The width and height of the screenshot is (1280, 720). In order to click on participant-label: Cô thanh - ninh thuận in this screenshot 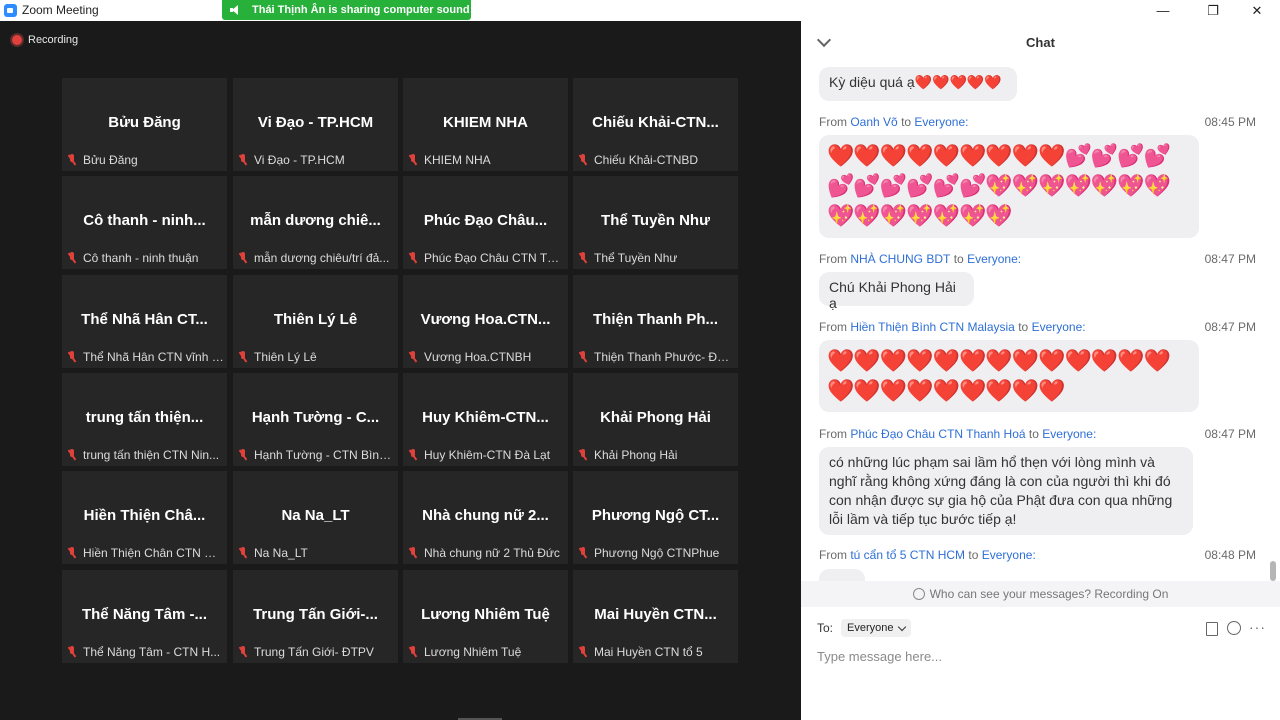, I will do `click(144, 258)`.